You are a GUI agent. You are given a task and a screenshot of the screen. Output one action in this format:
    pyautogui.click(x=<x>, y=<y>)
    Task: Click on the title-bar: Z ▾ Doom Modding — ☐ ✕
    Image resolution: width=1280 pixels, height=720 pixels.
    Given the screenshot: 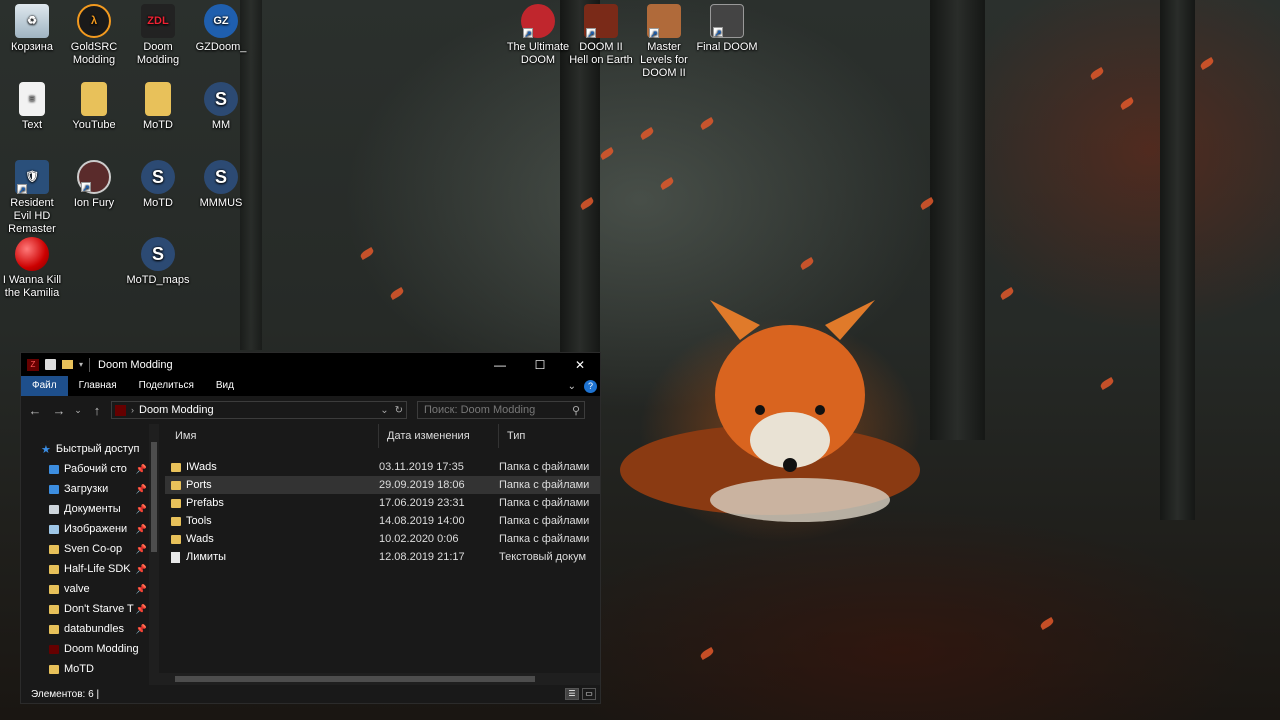 What is the action you would take?
    pyautogui.click(x=310, y=364)
    